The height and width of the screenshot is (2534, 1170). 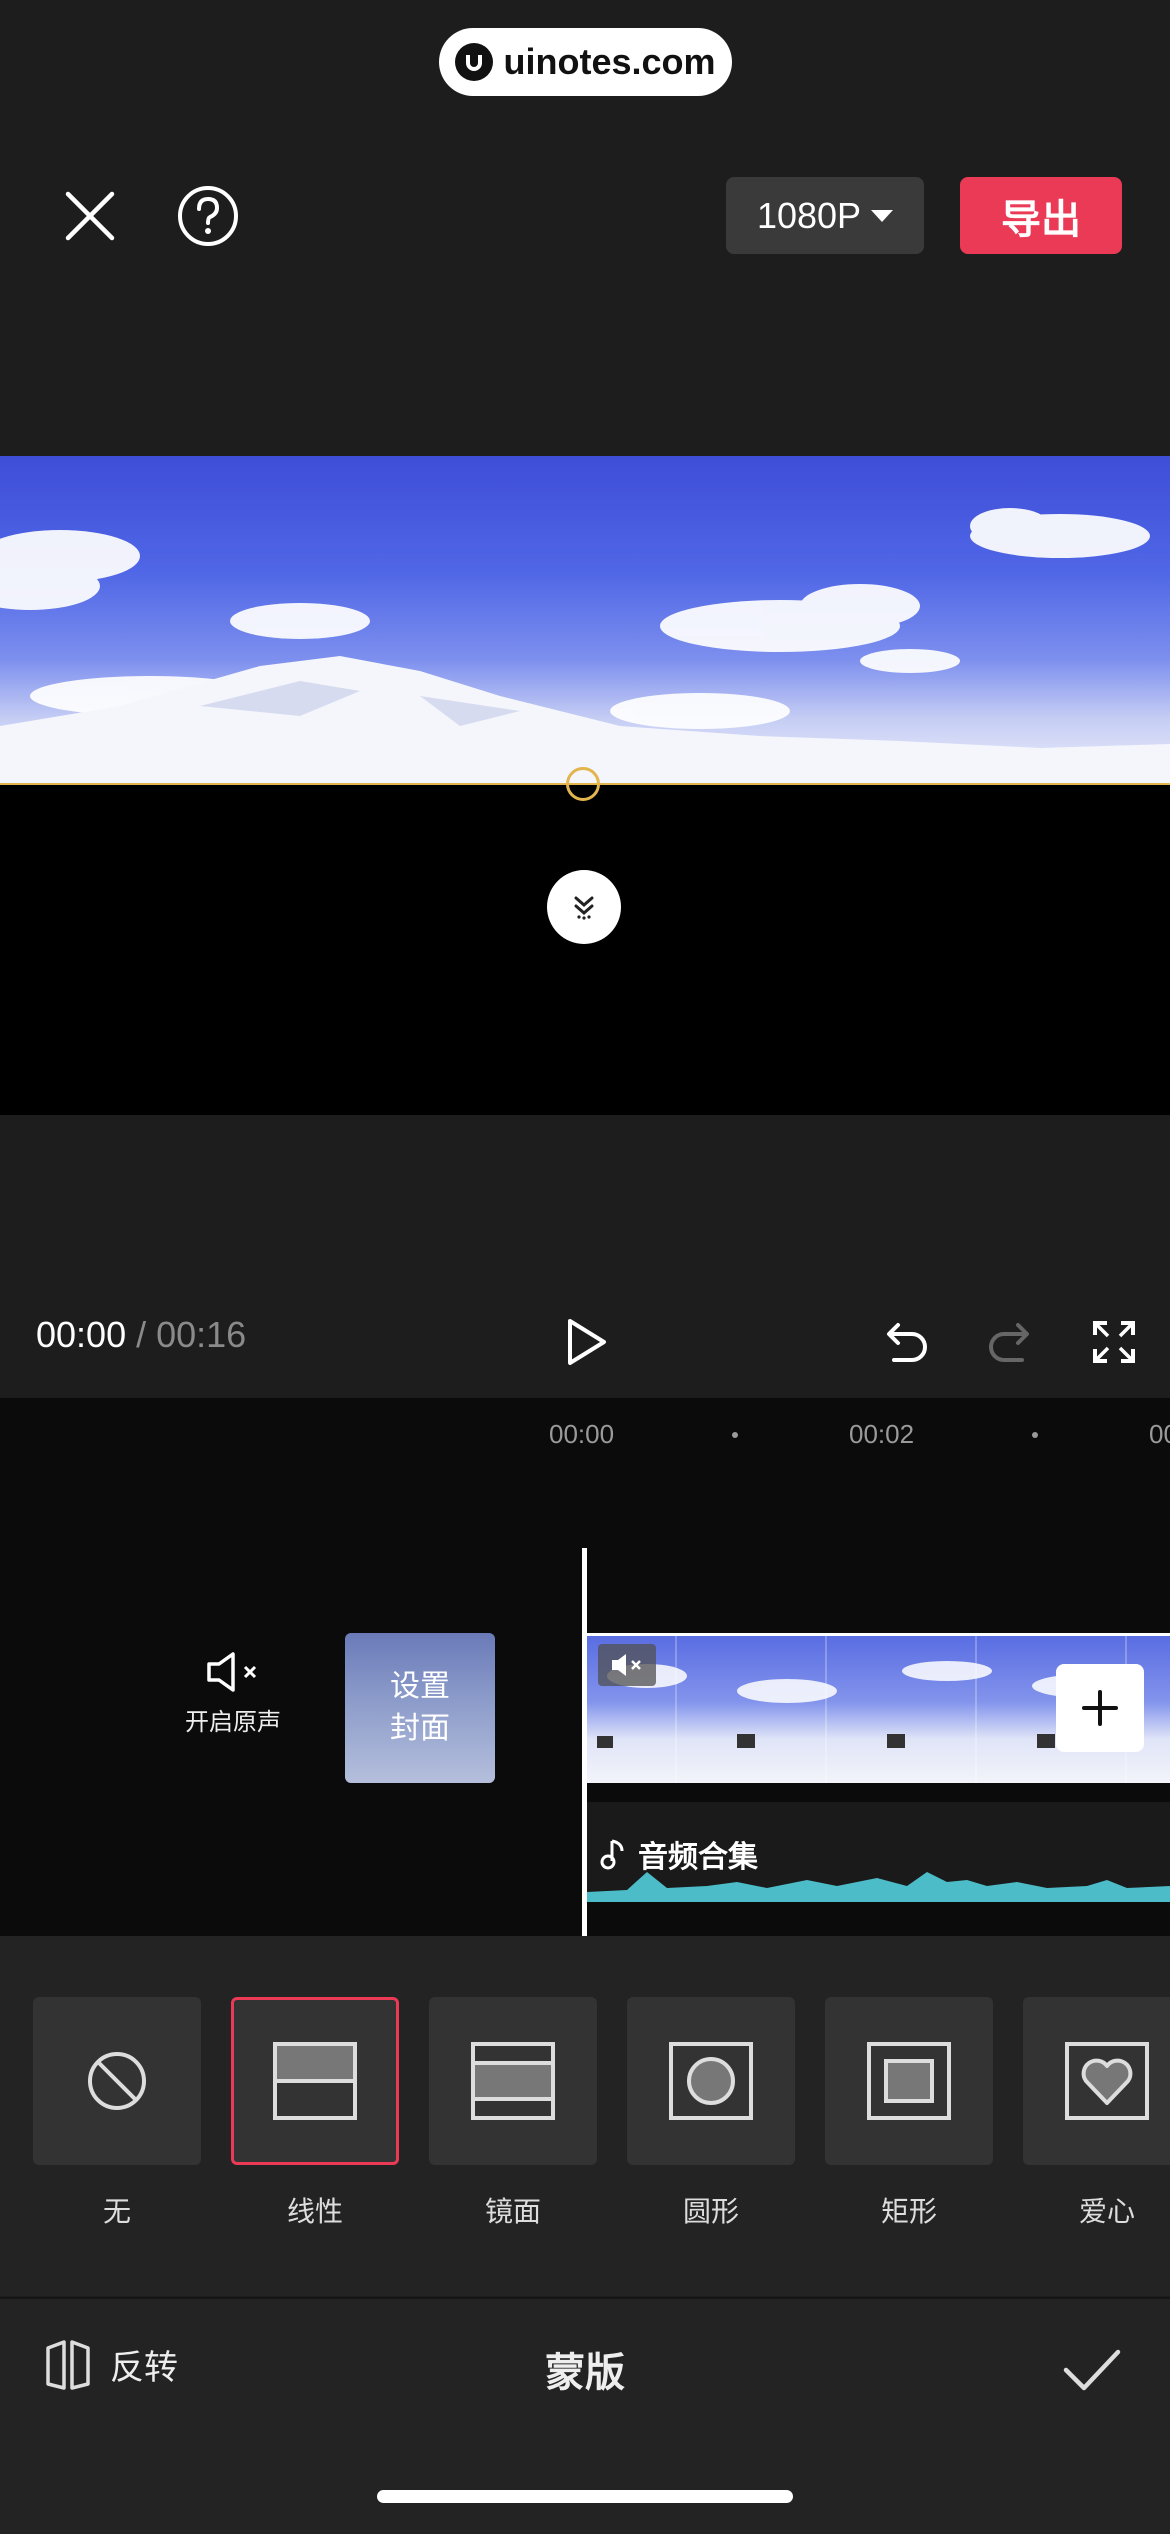 I want to click on close-icon, so click(x=90, y=216).